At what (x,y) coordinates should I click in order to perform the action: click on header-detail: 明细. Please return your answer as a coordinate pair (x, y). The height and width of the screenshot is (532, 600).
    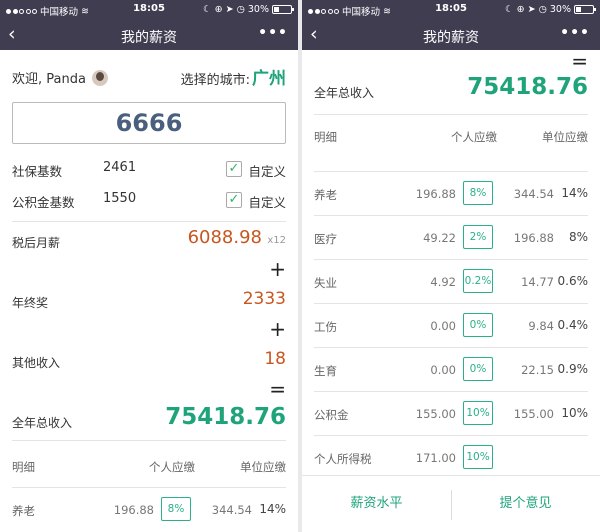
    Looking at the image, I should click on (23, 467).